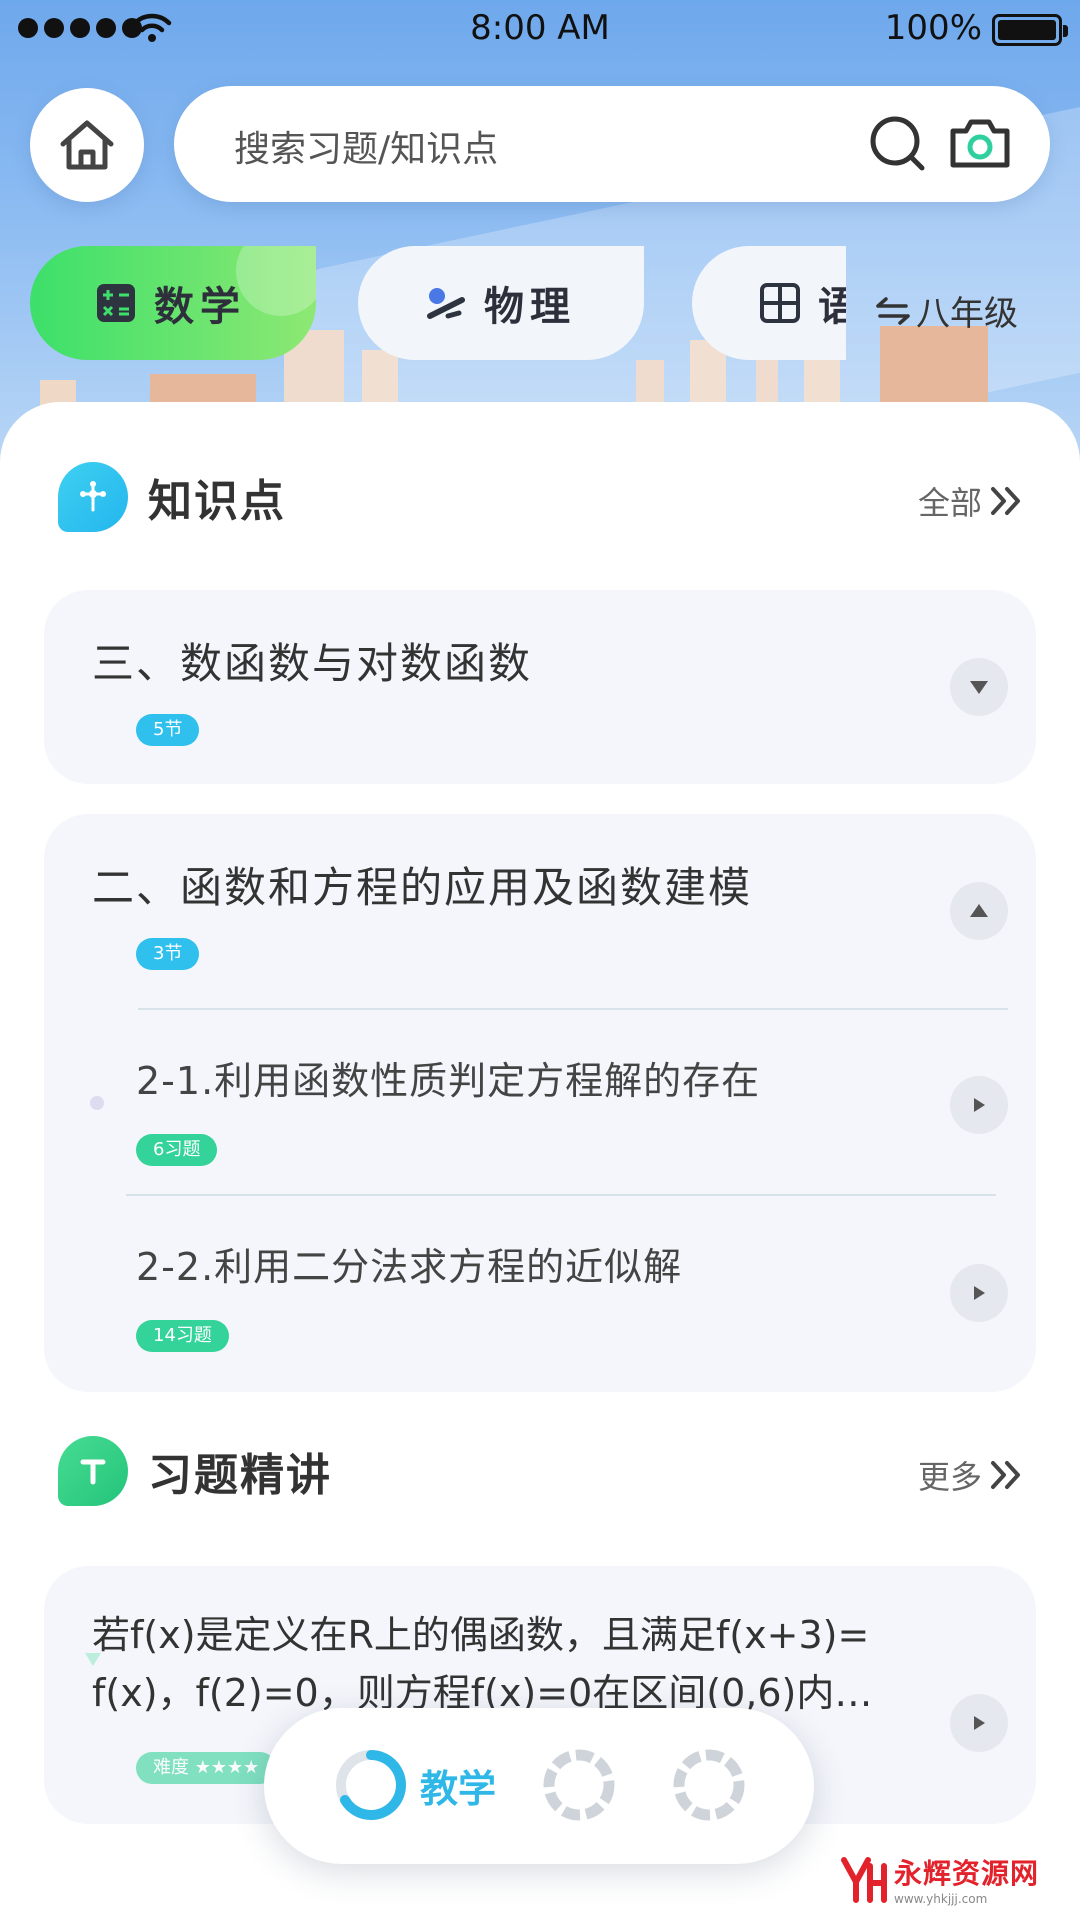  Describe the element at coordinates (409, 1267) in the screenshot. I see `section-title: 2-2.利用二分法求方程的近似解` at that location.